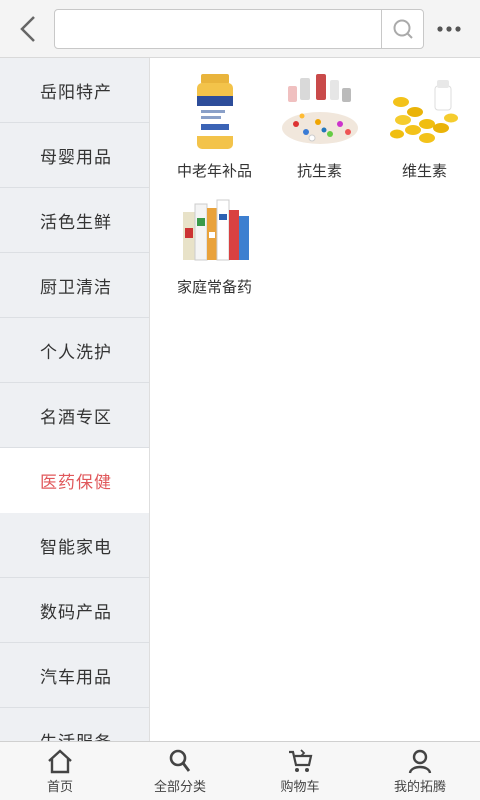  I want to click on sidebar-item-smart-appliances: 智能家电, so click(74, 545).